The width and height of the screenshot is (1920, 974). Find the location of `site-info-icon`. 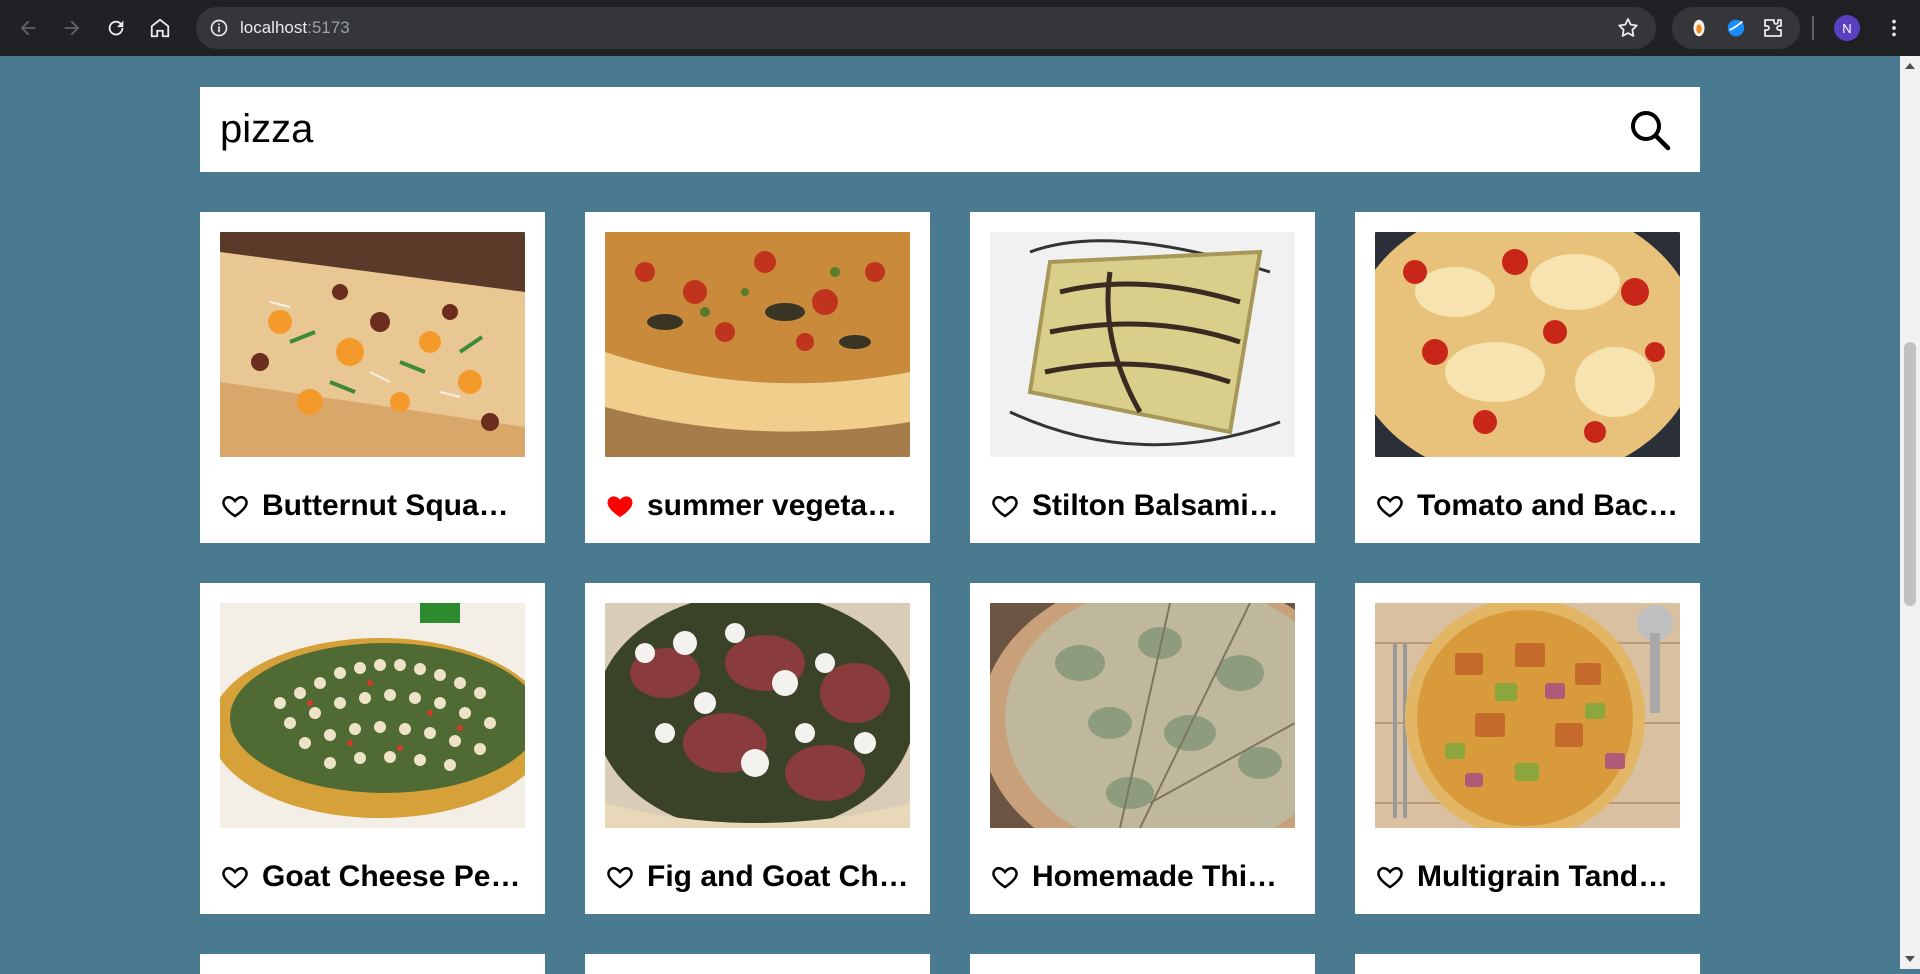

site-info-icon is located at coordinates (219, 28).